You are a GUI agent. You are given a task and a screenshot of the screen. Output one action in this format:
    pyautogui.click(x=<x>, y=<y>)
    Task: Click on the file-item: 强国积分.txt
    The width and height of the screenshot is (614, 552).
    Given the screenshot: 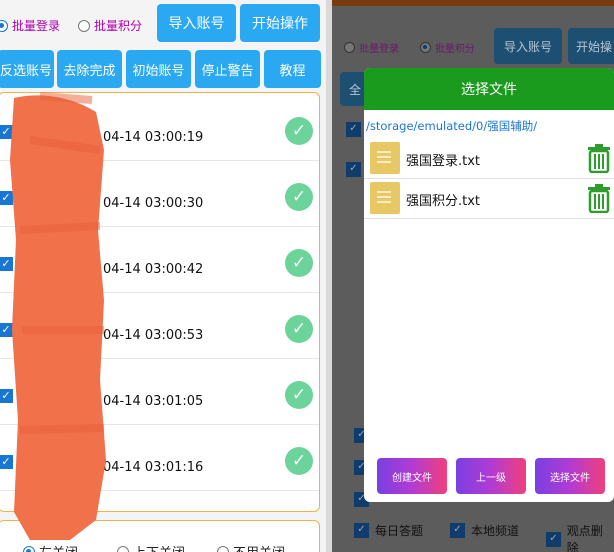 What is the action you would take?
    pyautogui.click(x=489, y=198)
    